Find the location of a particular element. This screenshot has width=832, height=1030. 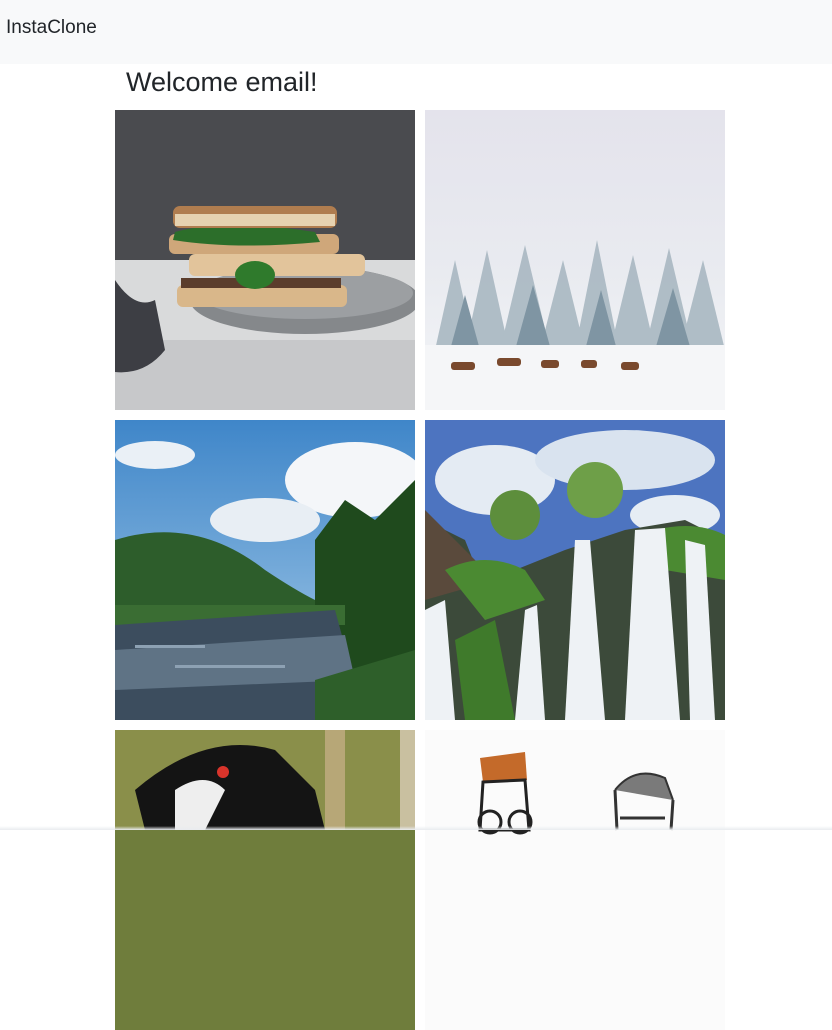

waterfall-photo-icon is located at coordinates (575, 570).